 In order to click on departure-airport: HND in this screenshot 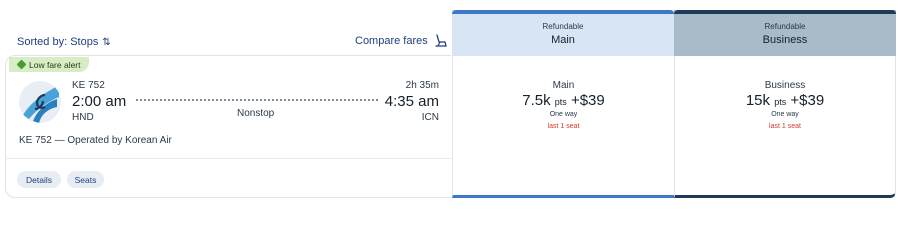, I will do `click(83, 117)`.